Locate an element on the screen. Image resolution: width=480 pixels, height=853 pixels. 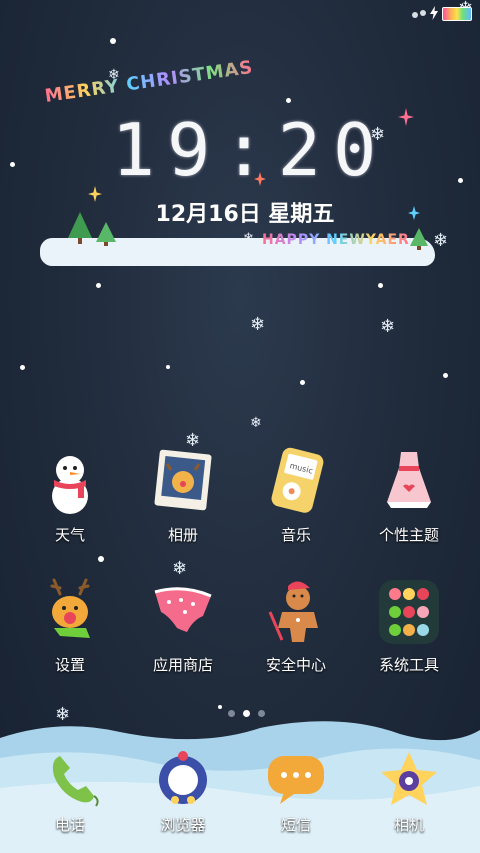
app-system-tools: 系统工具 is located at coordinates (409, 625).